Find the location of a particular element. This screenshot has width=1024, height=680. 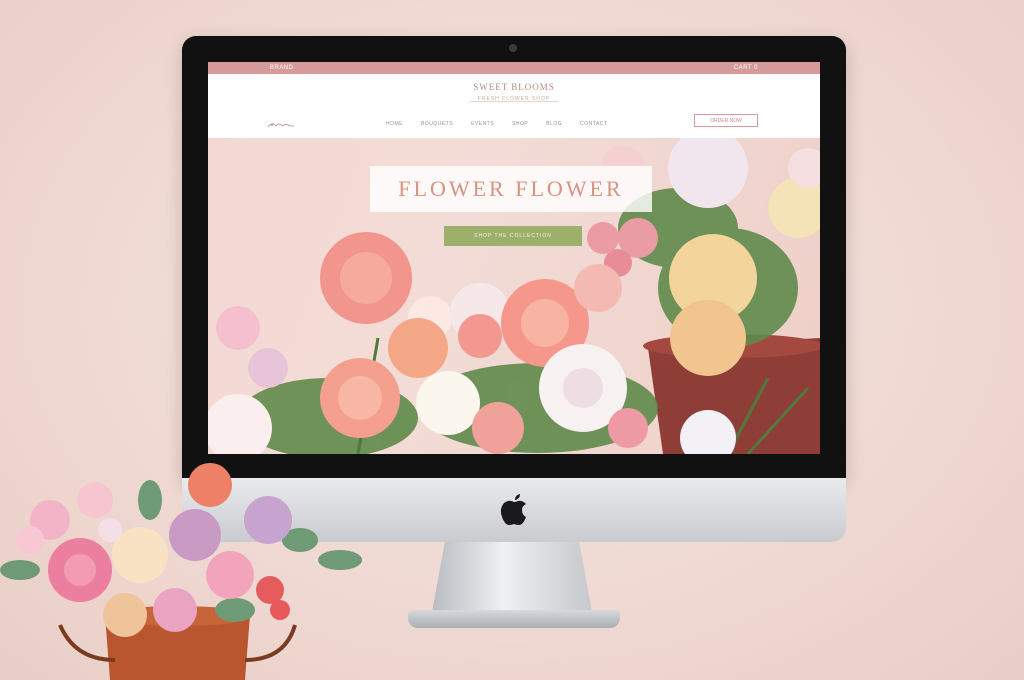

flower-logo-icon is located at coordinates (281, 125).